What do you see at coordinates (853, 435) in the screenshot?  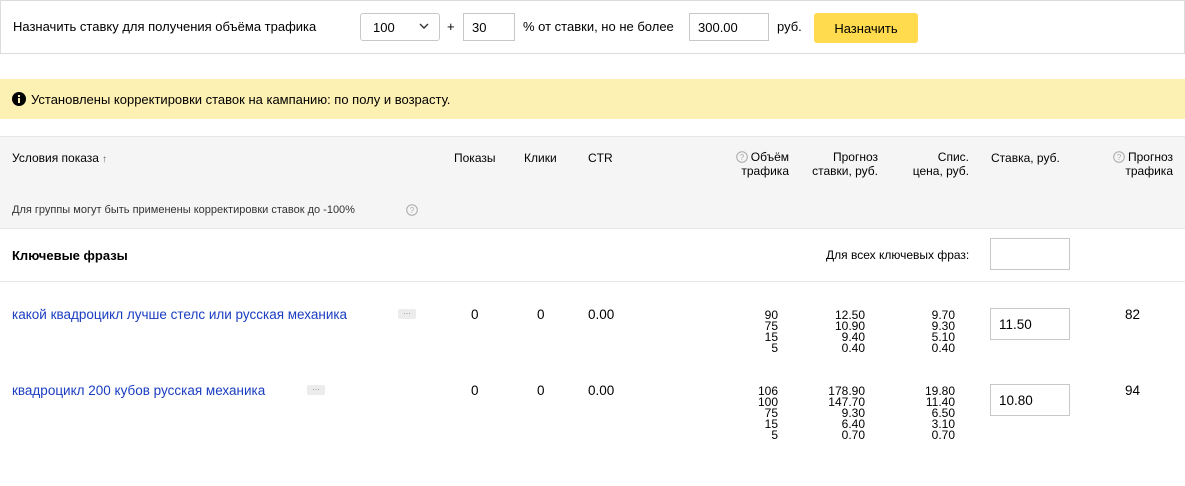 I see `bid-forecast-value: 0.70` at bounding box center [853, 435].